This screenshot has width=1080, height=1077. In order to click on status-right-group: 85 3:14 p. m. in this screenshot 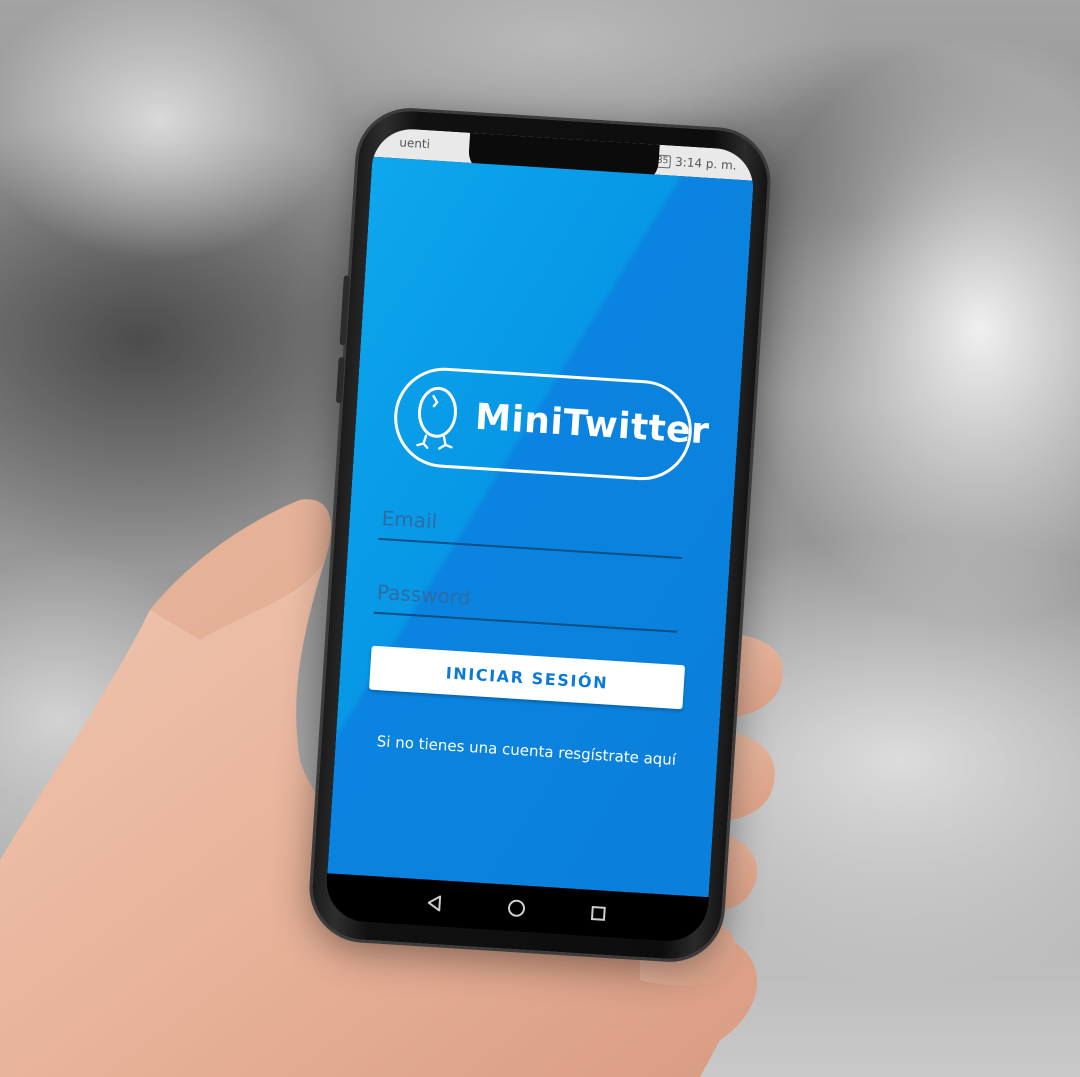, I will do `click(695, 163)`.